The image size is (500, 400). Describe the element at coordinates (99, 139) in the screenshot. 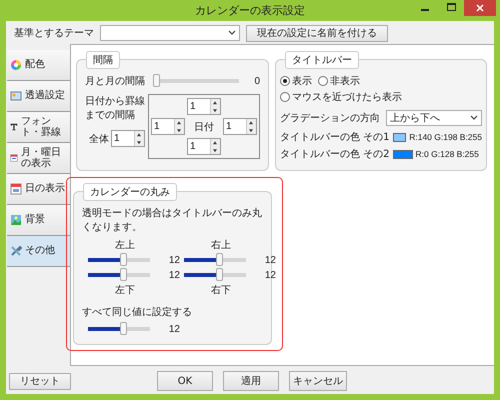

I see `all-label: 全体` at that location.